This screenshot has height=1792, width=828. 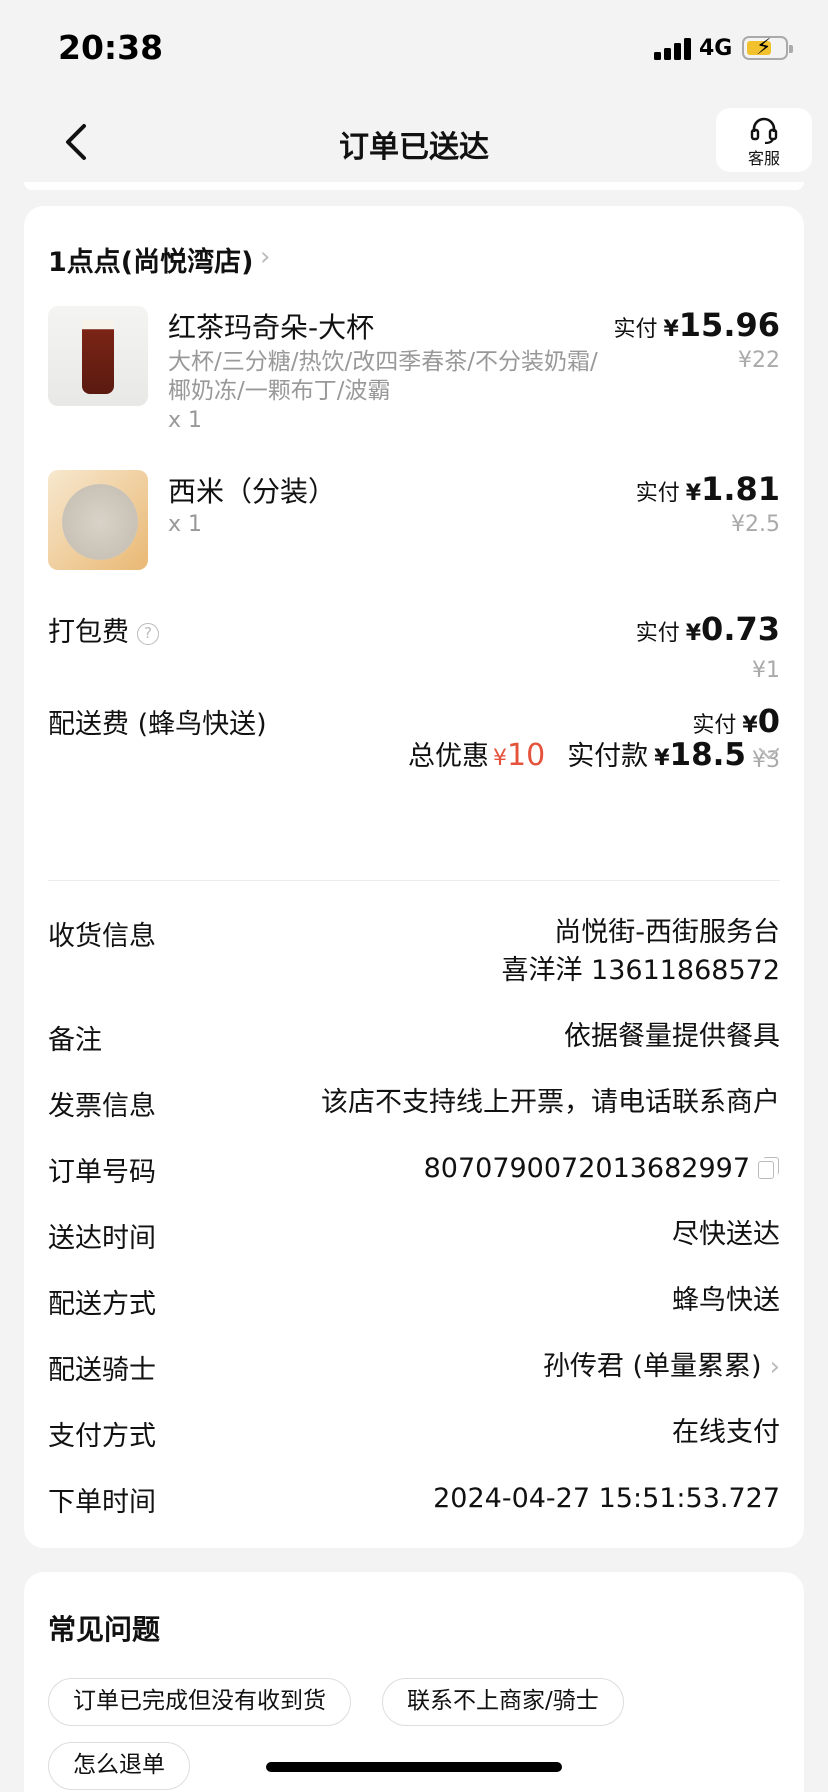 I want to click on status-time: 20:38, so click(x=111, y=47).